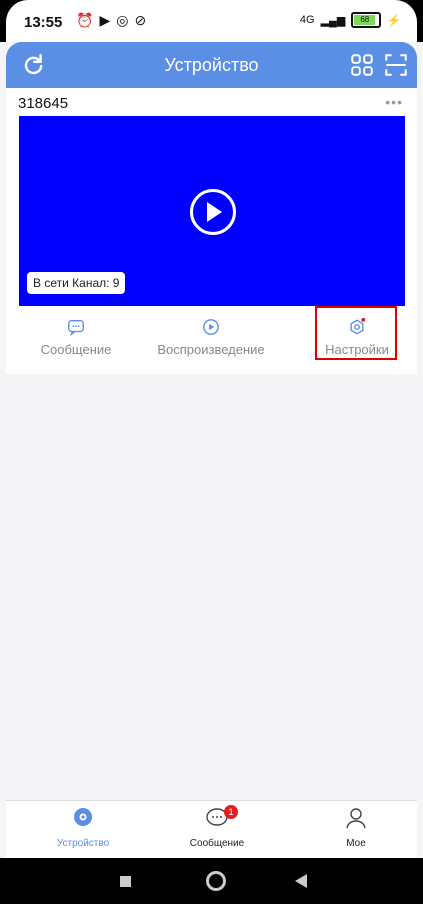 This screenshot has width=423, height=904. What do you see at coordinates (76, 349) in the screenshot?
I see `message-action-label: Сообщение` at bounding box center [76, 349].